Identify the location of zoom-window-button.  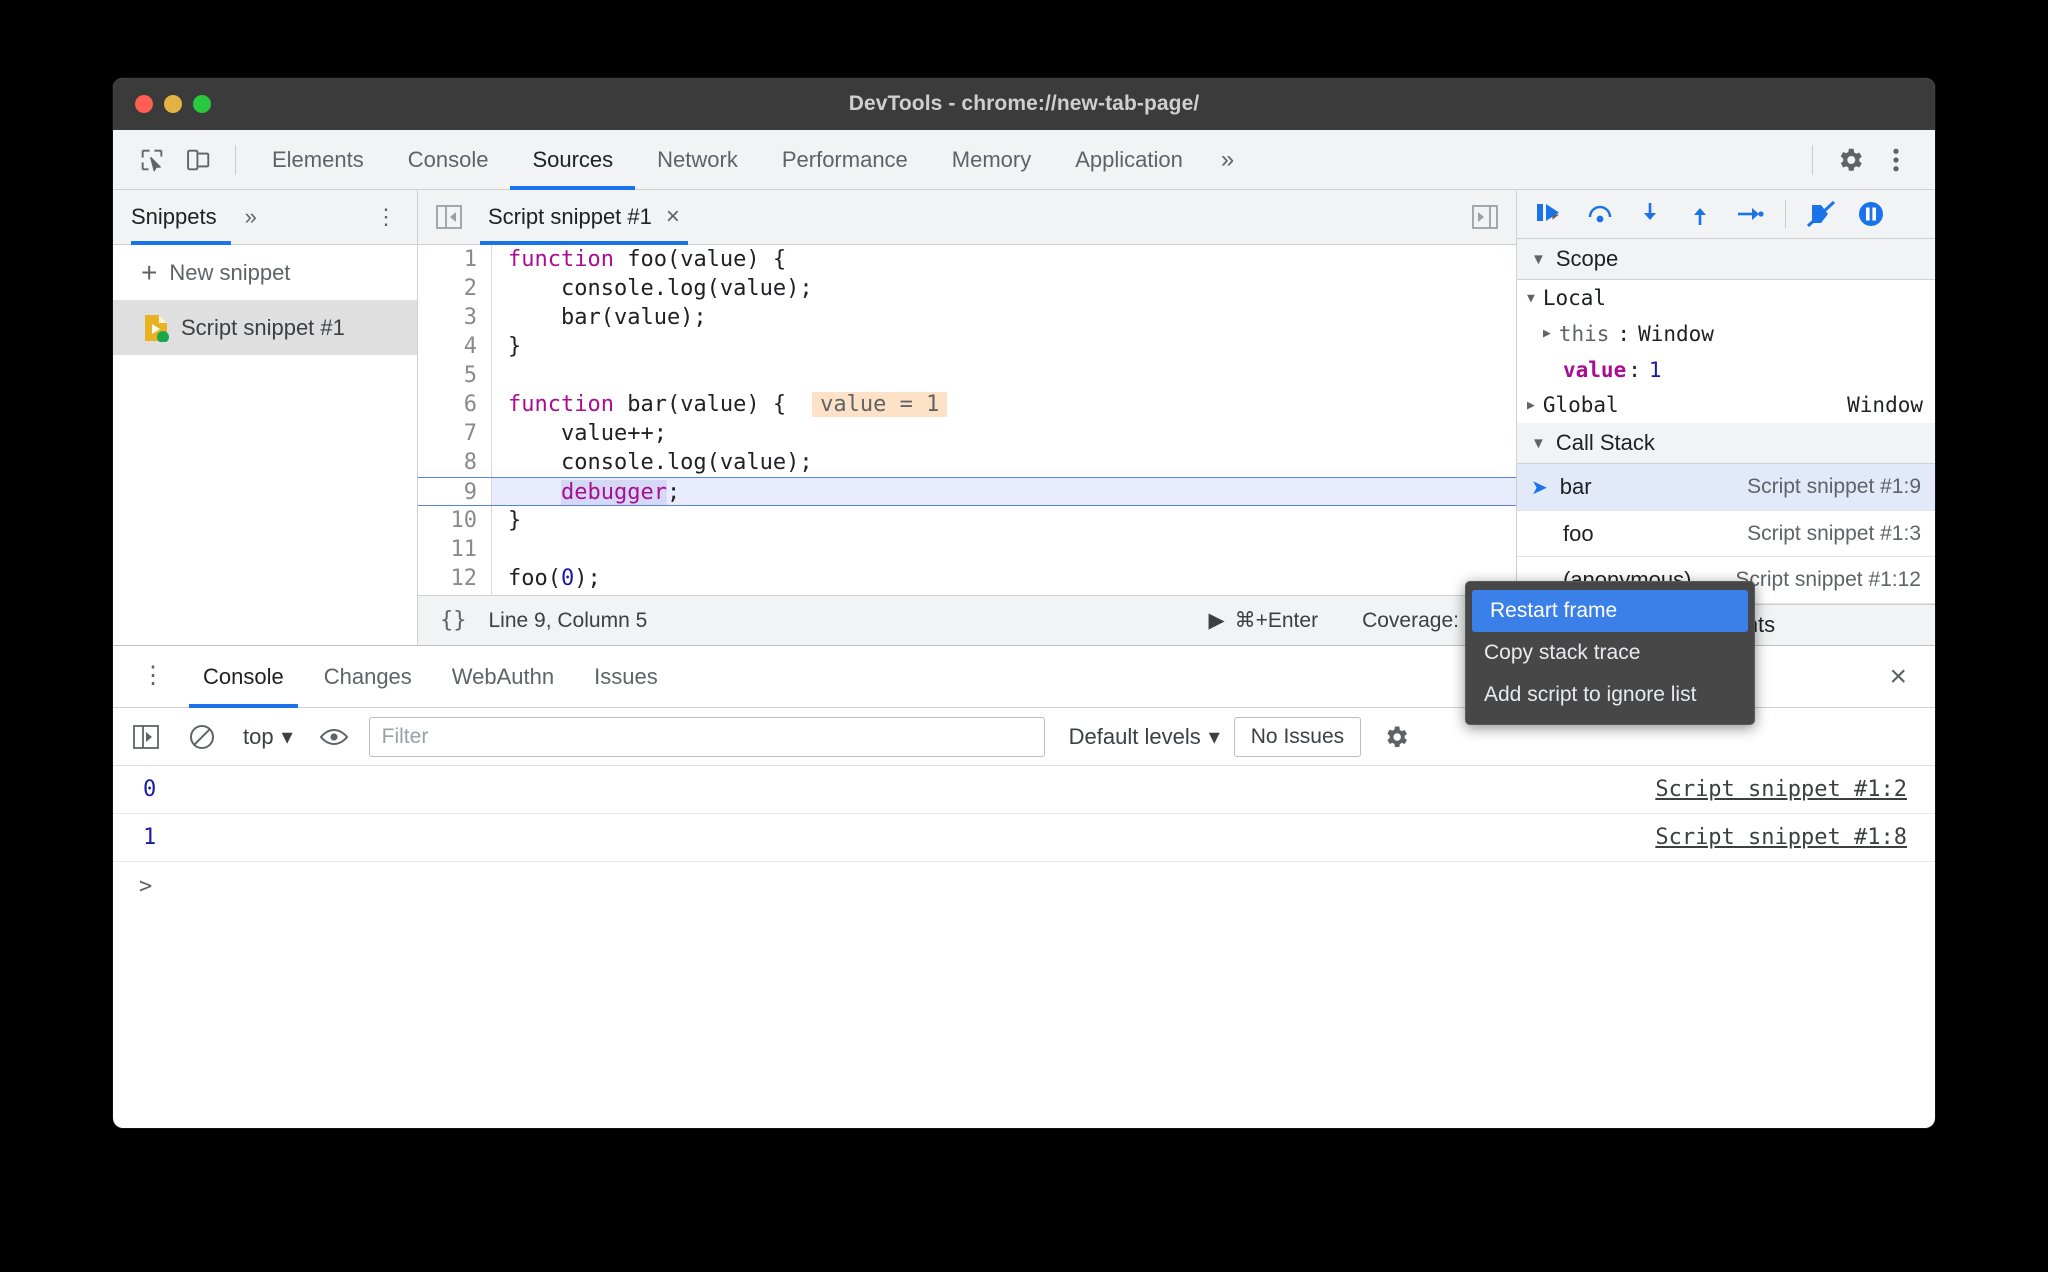
(202, 104).